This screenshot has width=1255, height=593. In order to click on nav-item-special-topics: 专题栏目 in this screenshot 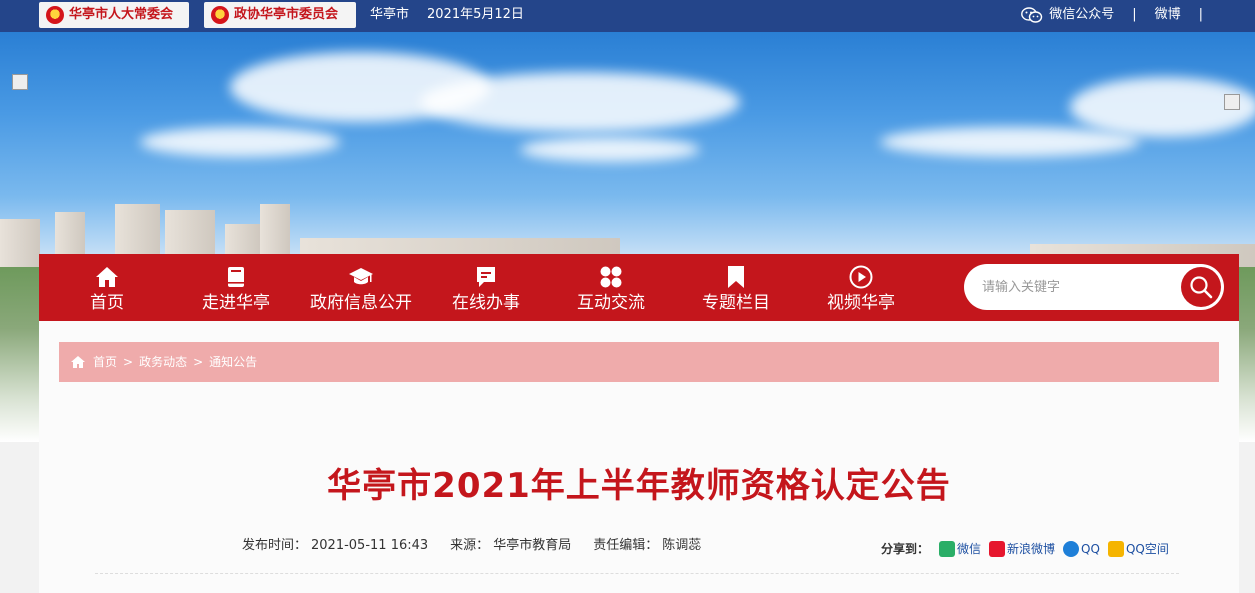, I will do `click(736, 287)`.